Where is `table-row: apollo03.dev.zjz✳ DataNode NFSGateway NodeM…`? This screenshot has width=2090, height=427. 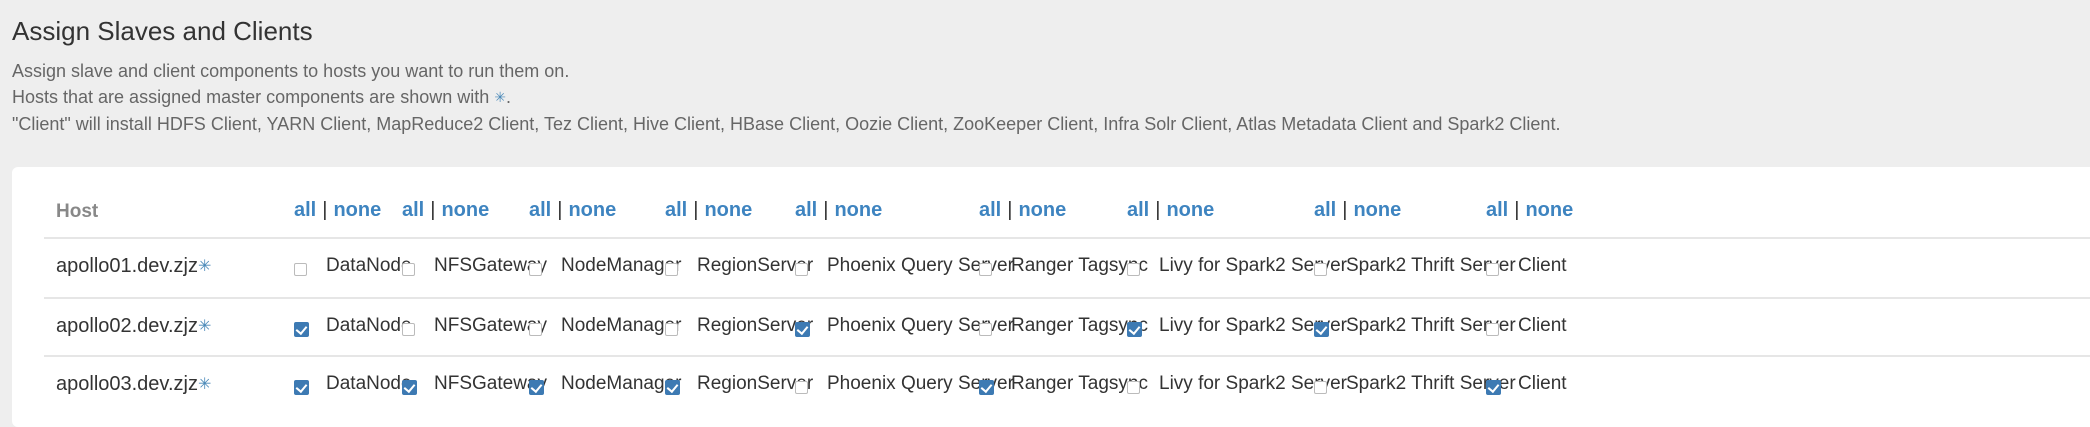 table-row: apollo03.dev.zjz✳ DataNode NFSGateway NodeM… is located at coordinates (1067, 385).